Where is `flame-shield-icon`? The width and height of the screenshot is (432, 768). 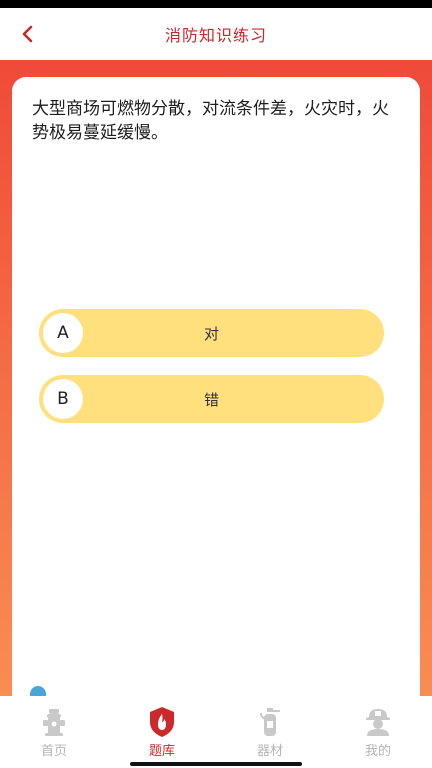
flame-shield-icon is located at coordinates (162, 722).